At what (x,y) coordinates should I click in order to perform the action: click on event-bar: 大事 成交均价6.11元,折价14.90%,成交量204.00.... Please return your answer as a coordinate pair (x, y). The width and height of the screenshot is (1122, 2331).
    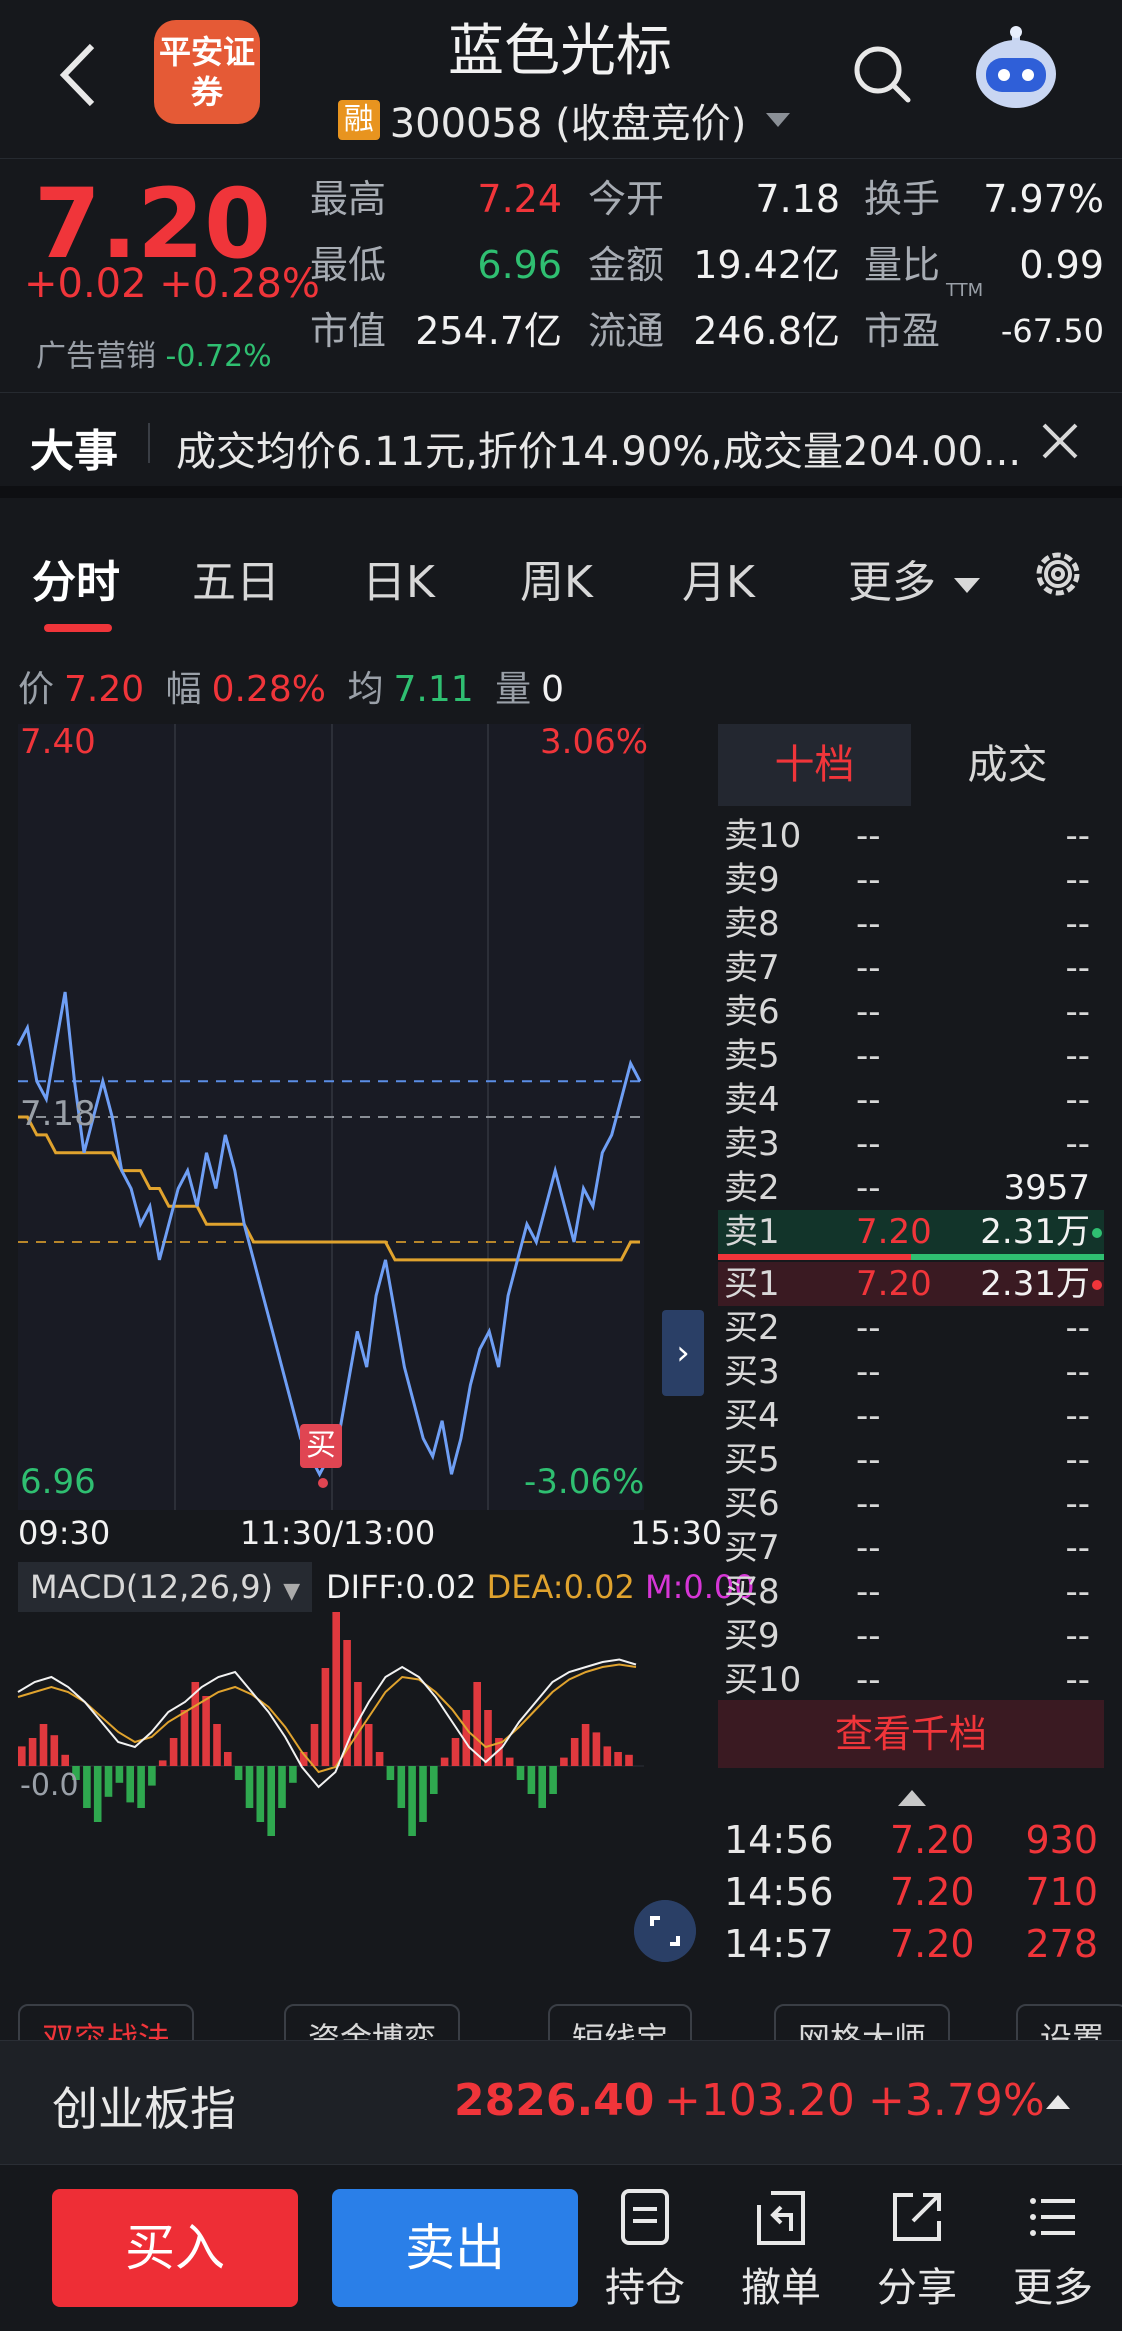
    Looking at the image, I should click on (561, 445).